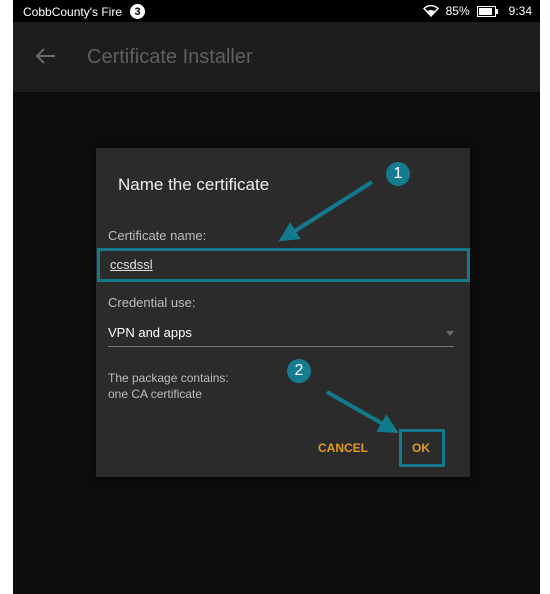 The height and width of the screenshot is (594, 550). What do you see at coordinates (450, 333) in the screenshot?
I see `caret-down-icon` at bounding box center [450, 333].